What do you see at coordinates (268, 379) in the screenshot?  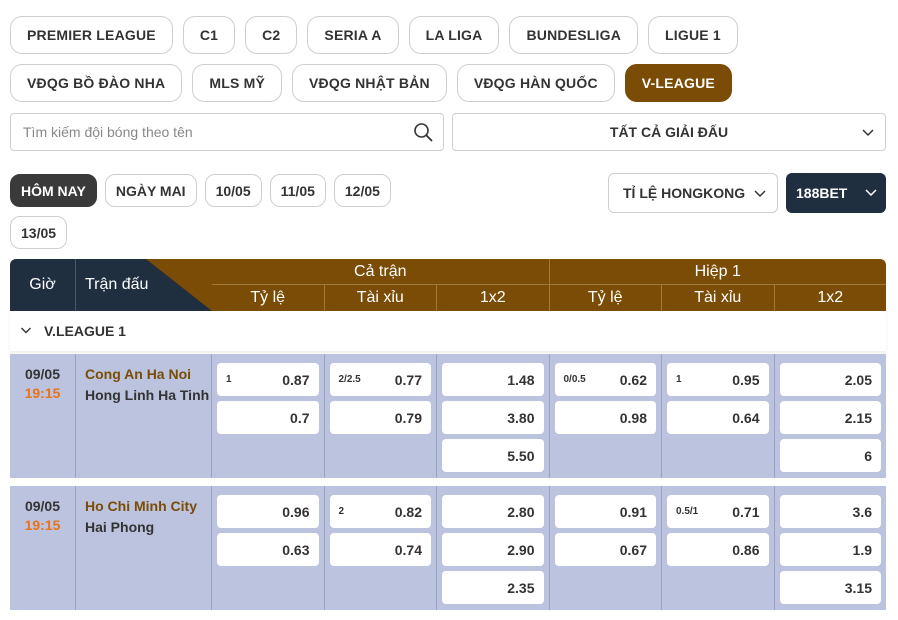 I see `odds-cell: 1 0.87` at bounding box center [268, 379].